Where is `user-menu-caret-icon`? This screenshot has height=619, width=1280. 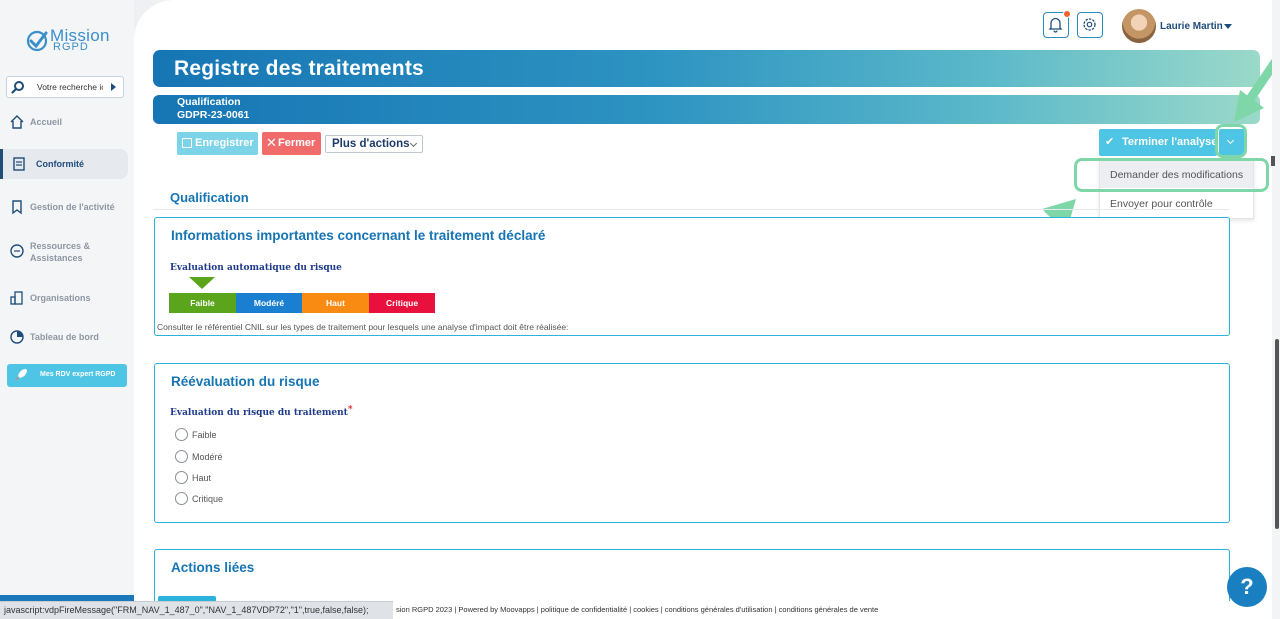
user-menu-caret-icon is located at coordinates (1228, 26).